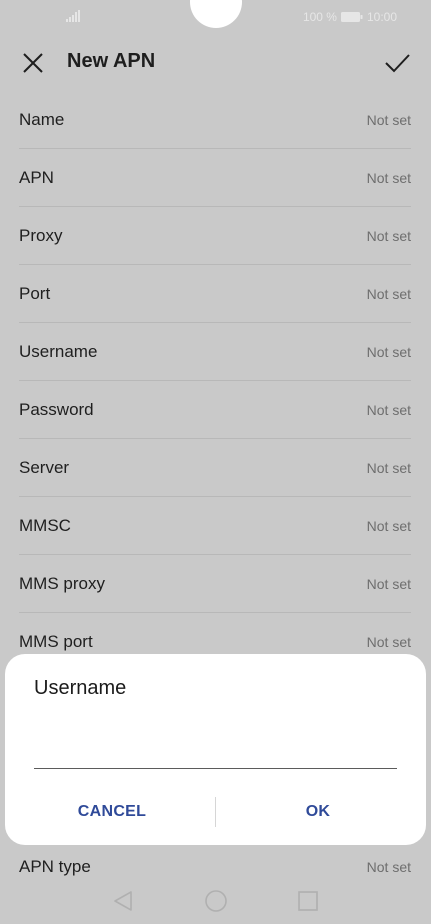 The height and width of the screenshot is (924, 431). I want to click on setting-label: Password, so click(56, 409).